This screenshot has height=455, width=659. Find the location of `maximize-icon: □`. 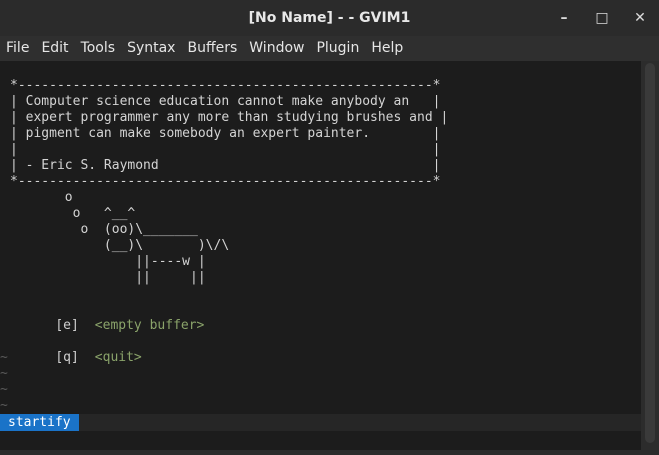

maximize-icon: □ is located at coordinates (602, 18).